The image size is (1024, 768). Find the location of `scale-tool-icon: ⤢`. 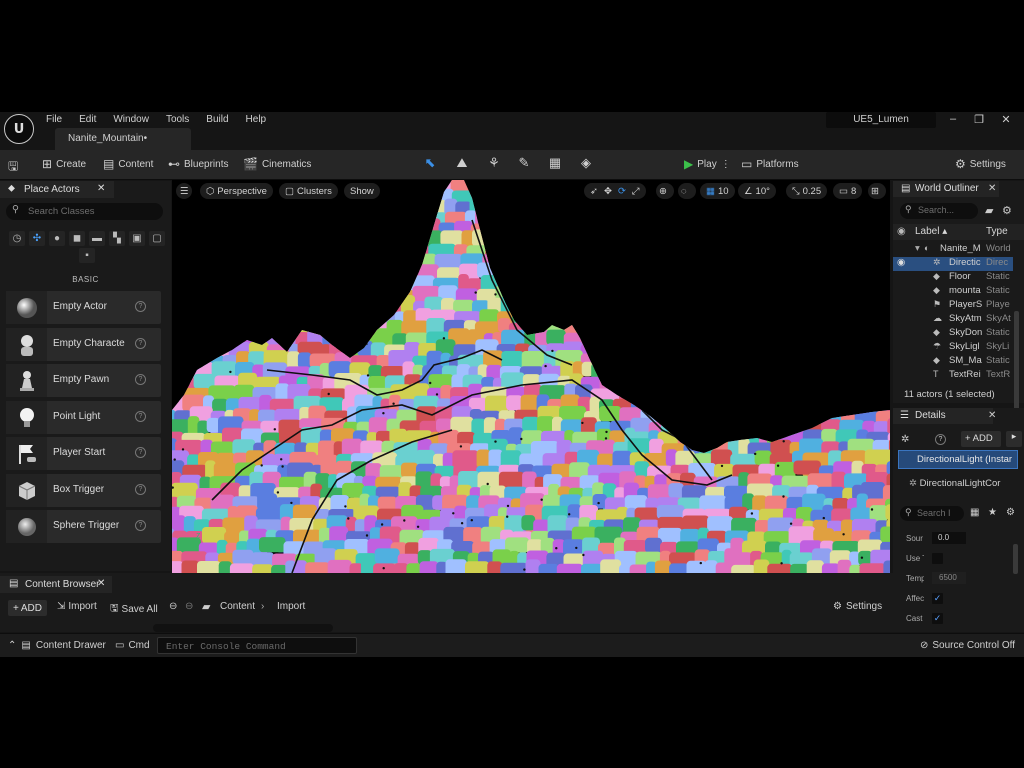

scale-tool-icon: ⤢ is located at coordinates (636, 191).